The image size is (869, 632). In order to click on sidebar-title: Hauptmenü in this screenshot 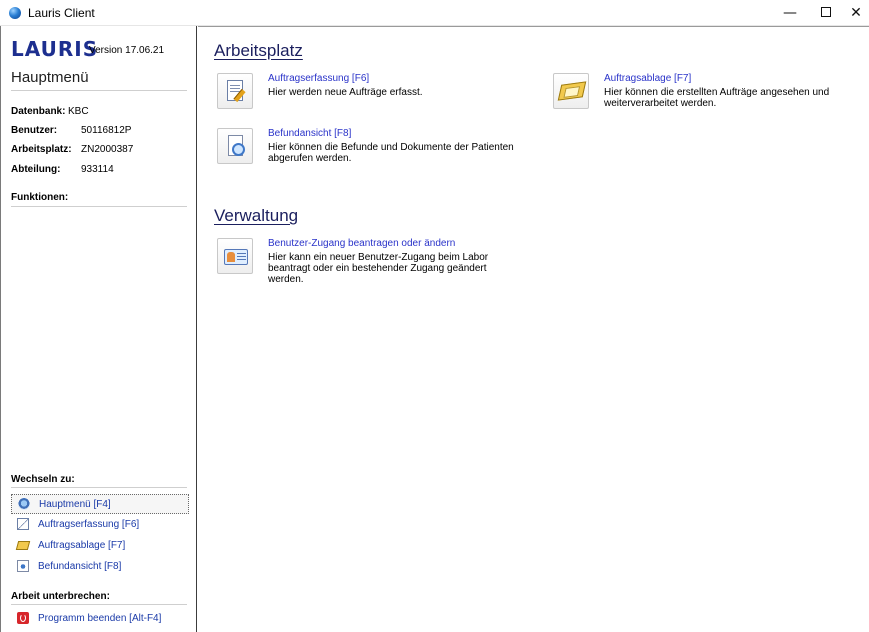, I will do `click(50, 77)`.